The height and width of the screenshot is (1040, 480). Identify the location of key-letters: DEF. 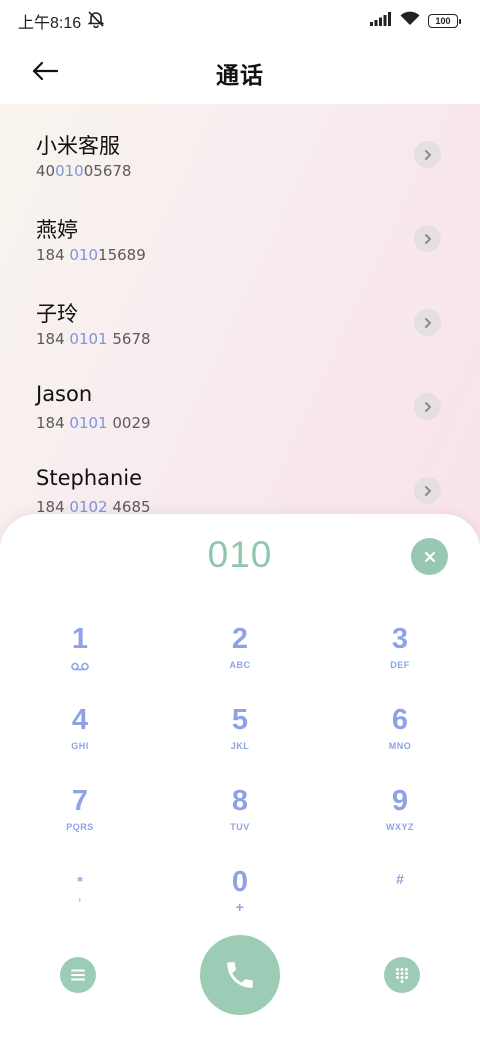
(400, 665).